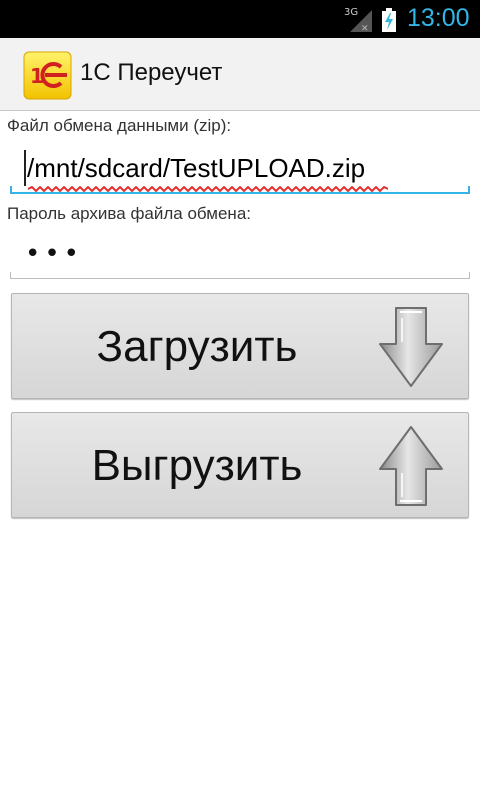 The image size is (480, 800). I want to click on load-button: Загрузить, so click(240, 346).